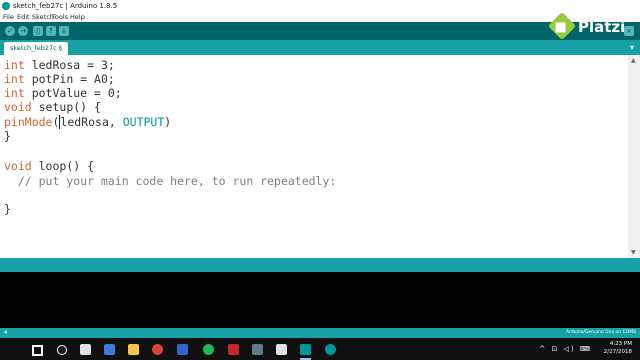  I want to click on title-bar: sketch_feb27c | Arduino 1.8.5, so click(320, 6).